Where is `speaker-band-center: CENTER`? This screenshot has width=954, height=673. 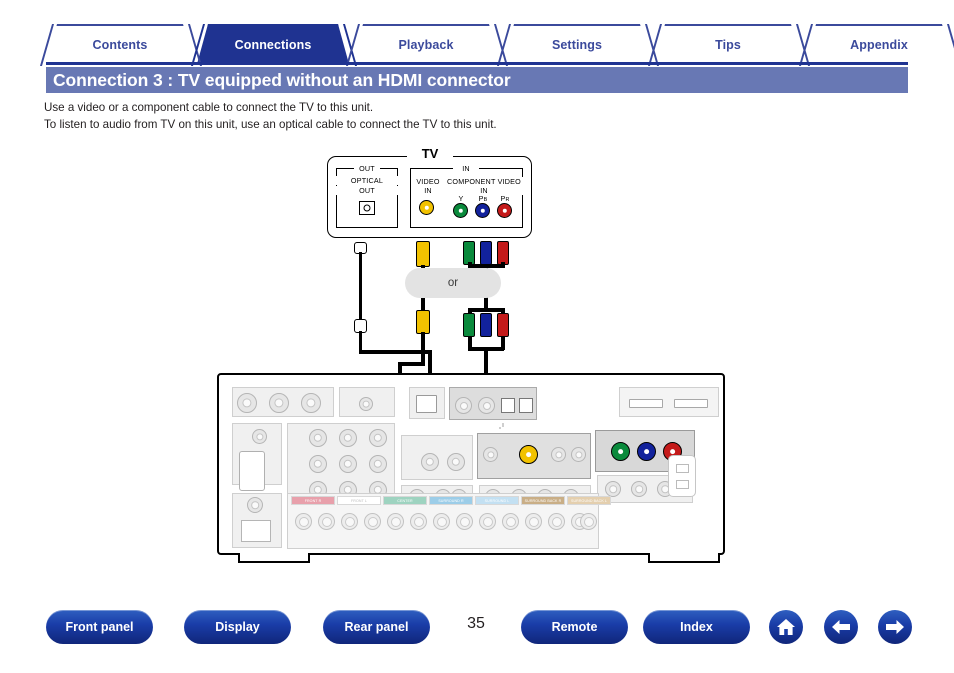 speaker-band-center: CENTER is located at coordinates (405, 500).